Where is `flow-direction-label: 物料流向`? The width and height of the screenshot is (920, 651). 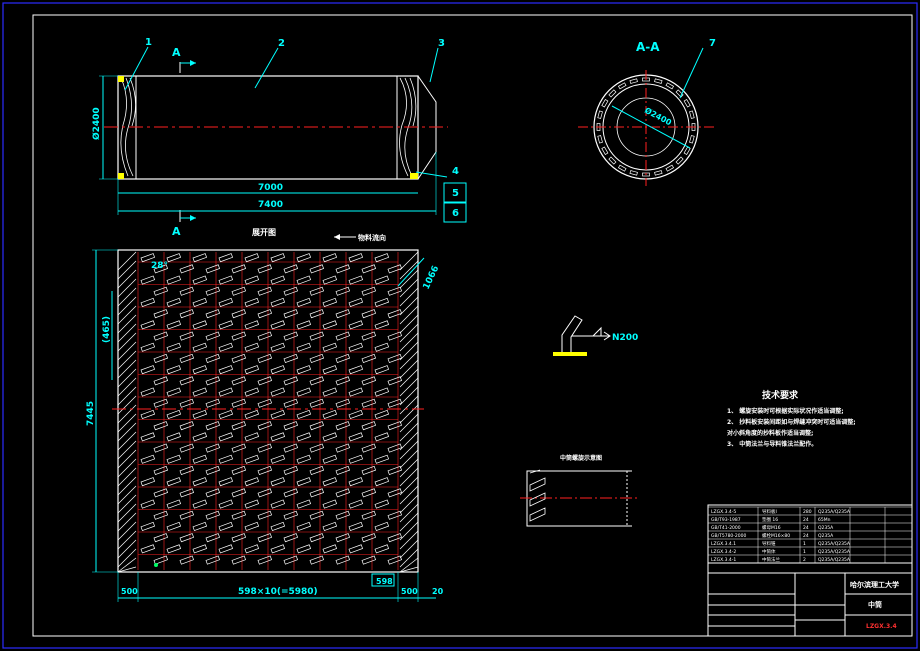 flow-direction-label: 物料流向 is located at coordinates (372, 237).